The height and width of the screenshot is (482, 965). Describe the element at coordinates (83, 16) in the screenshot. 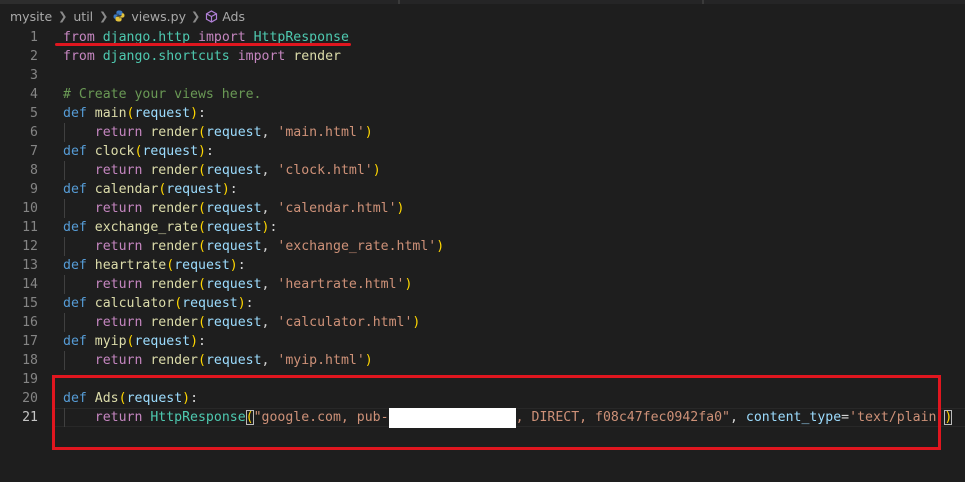

I see `breadcrumb-item-util: util` at that location.